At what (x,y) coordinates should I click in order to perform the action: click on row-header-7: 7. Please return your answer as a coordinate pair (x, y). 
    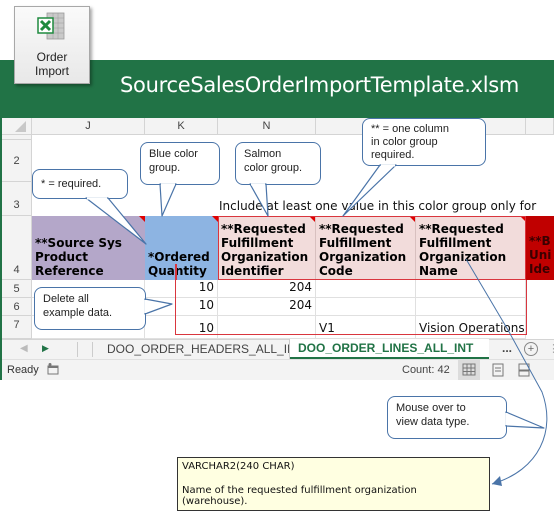
    Looking at the image, I should click on (17, 327).